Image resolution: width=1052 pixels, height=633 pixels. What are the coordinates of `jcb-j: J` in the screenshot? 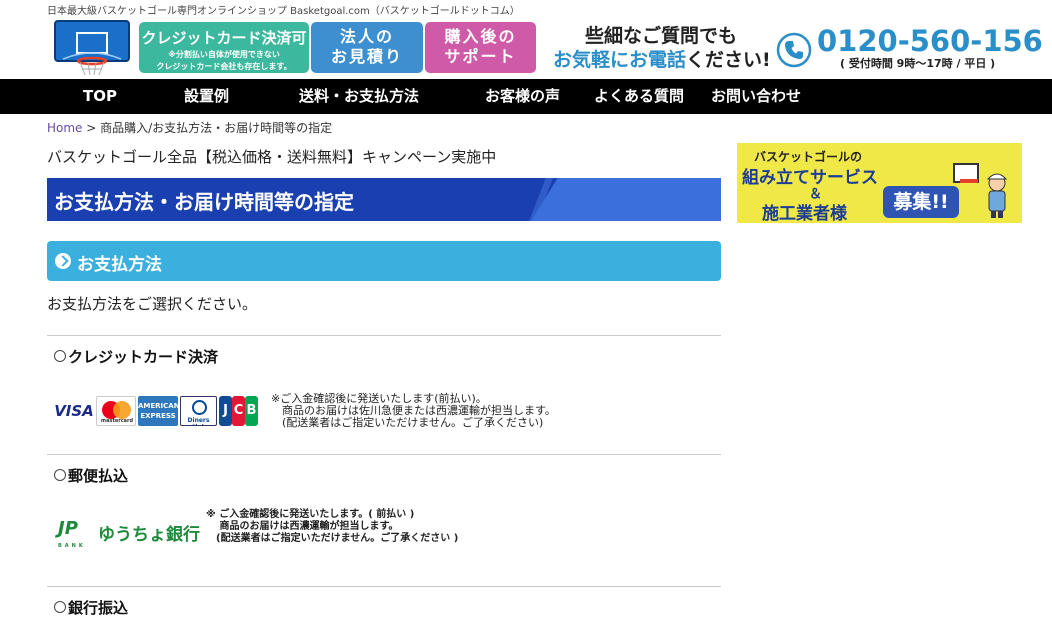 It's located at (225, 411).